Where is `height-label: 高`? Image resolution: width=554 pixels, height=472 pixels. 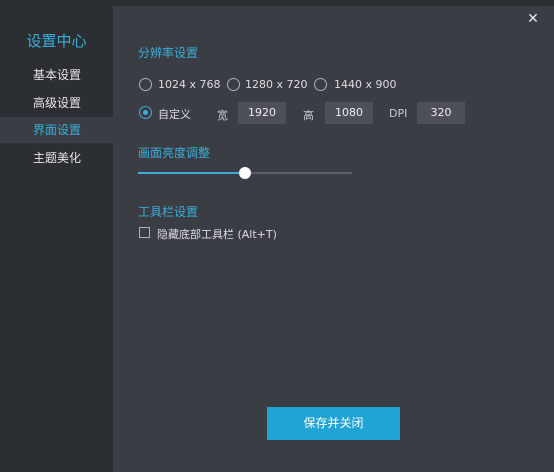
height-label: 高 is located at coordinates (308, 115).